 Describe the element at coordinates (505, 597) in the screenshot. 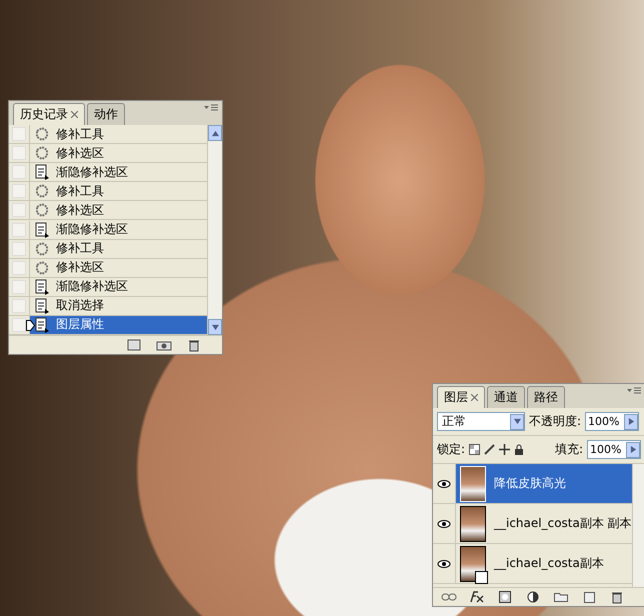

I see `mask-icon` at that location.